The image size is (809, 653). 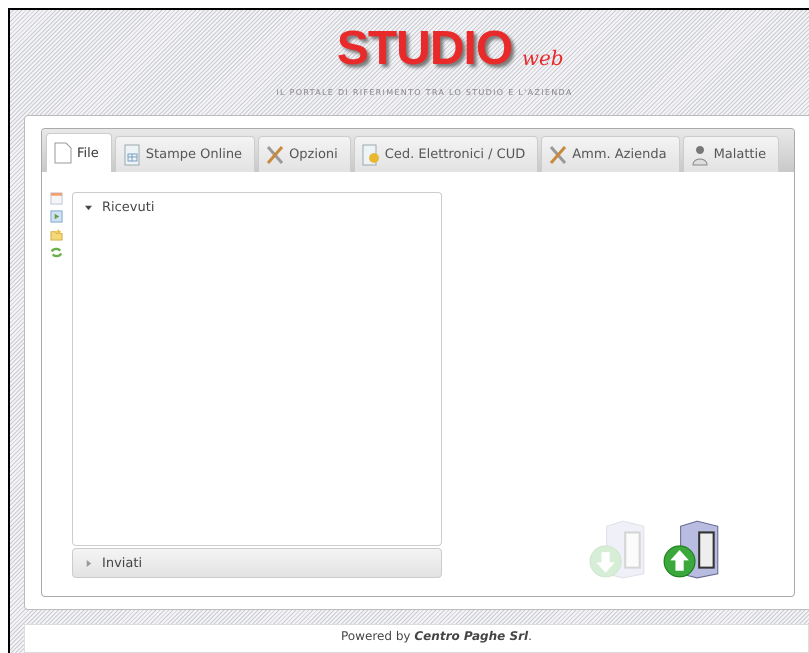 I want to click on document-icon, so click(x=132, y=155).